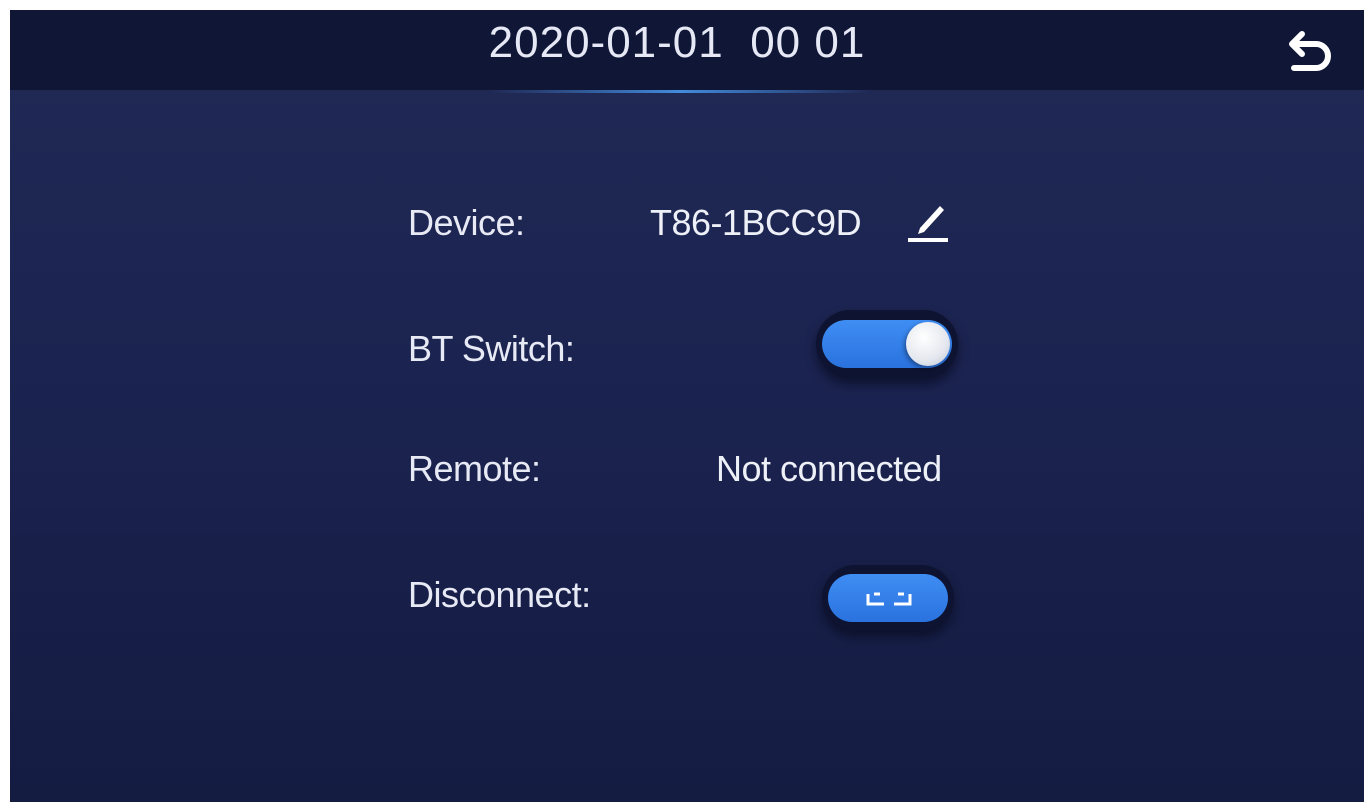 This screenshot has height=802, width=1372. I want to click on remote-status-value: Not connected, so click(829, 468).